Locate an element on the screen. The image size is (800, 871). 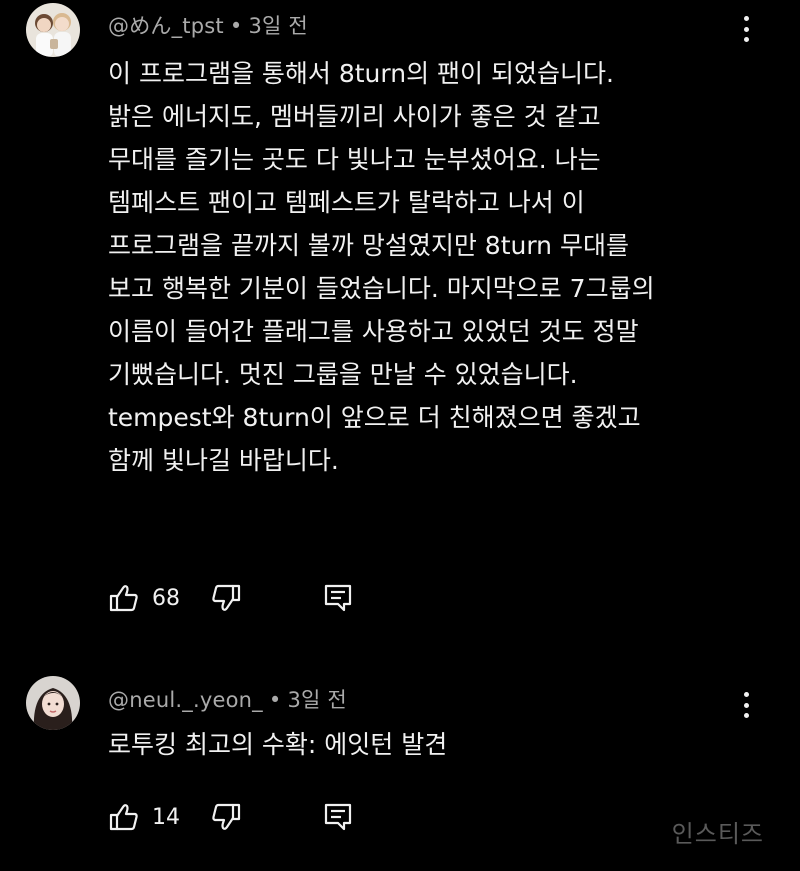
comment-text: 로투킹 최고의 수확: 에잇턴 발견 is located at coordinates (428, 744).